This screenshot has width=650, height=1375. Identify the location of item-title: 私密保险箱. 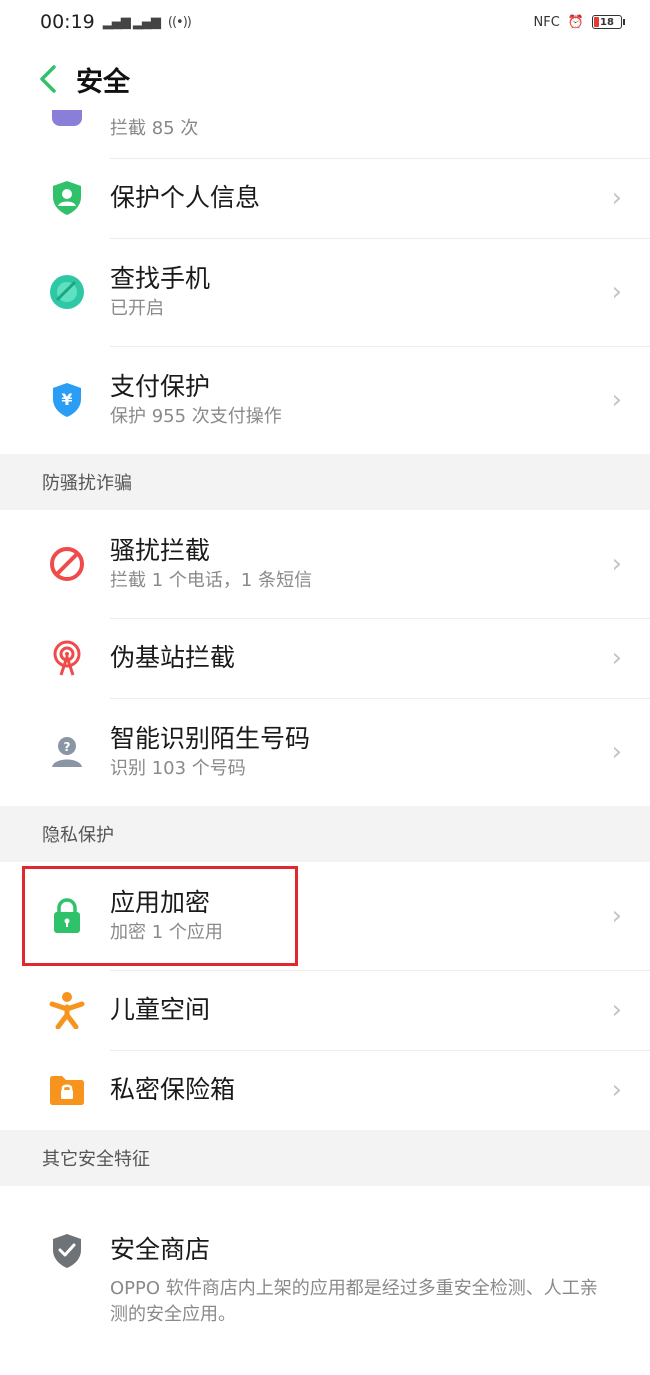
(173, 1089).